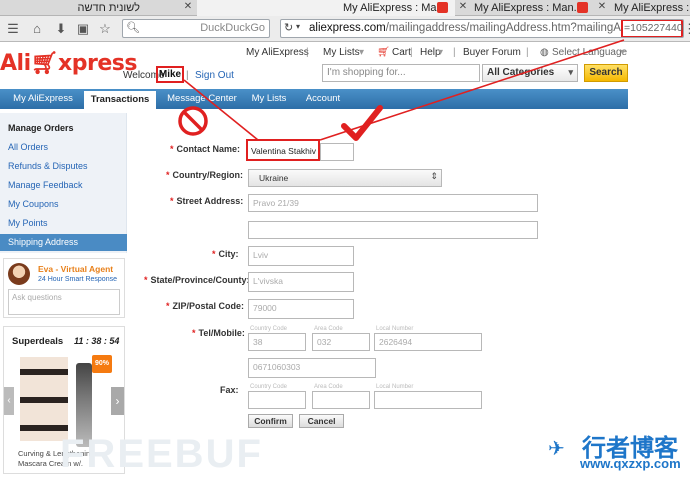  Describe the element at coordinates (221, 110) in the screenshot. I see `annotation-line-user` at that location.